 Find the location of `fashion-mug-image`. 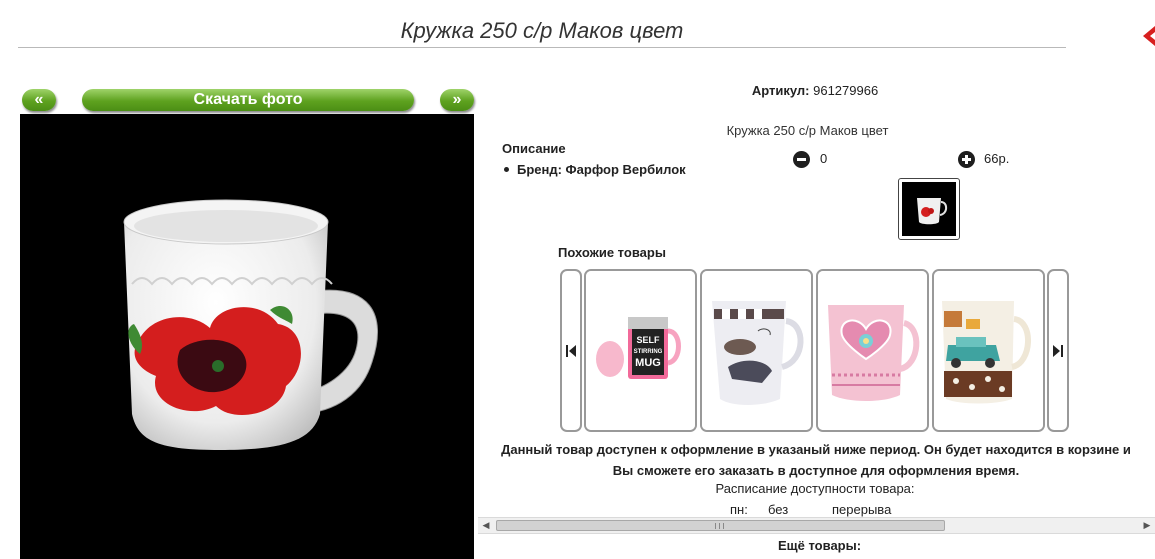

fashion-mug-image is located at coordinates (756, 350).